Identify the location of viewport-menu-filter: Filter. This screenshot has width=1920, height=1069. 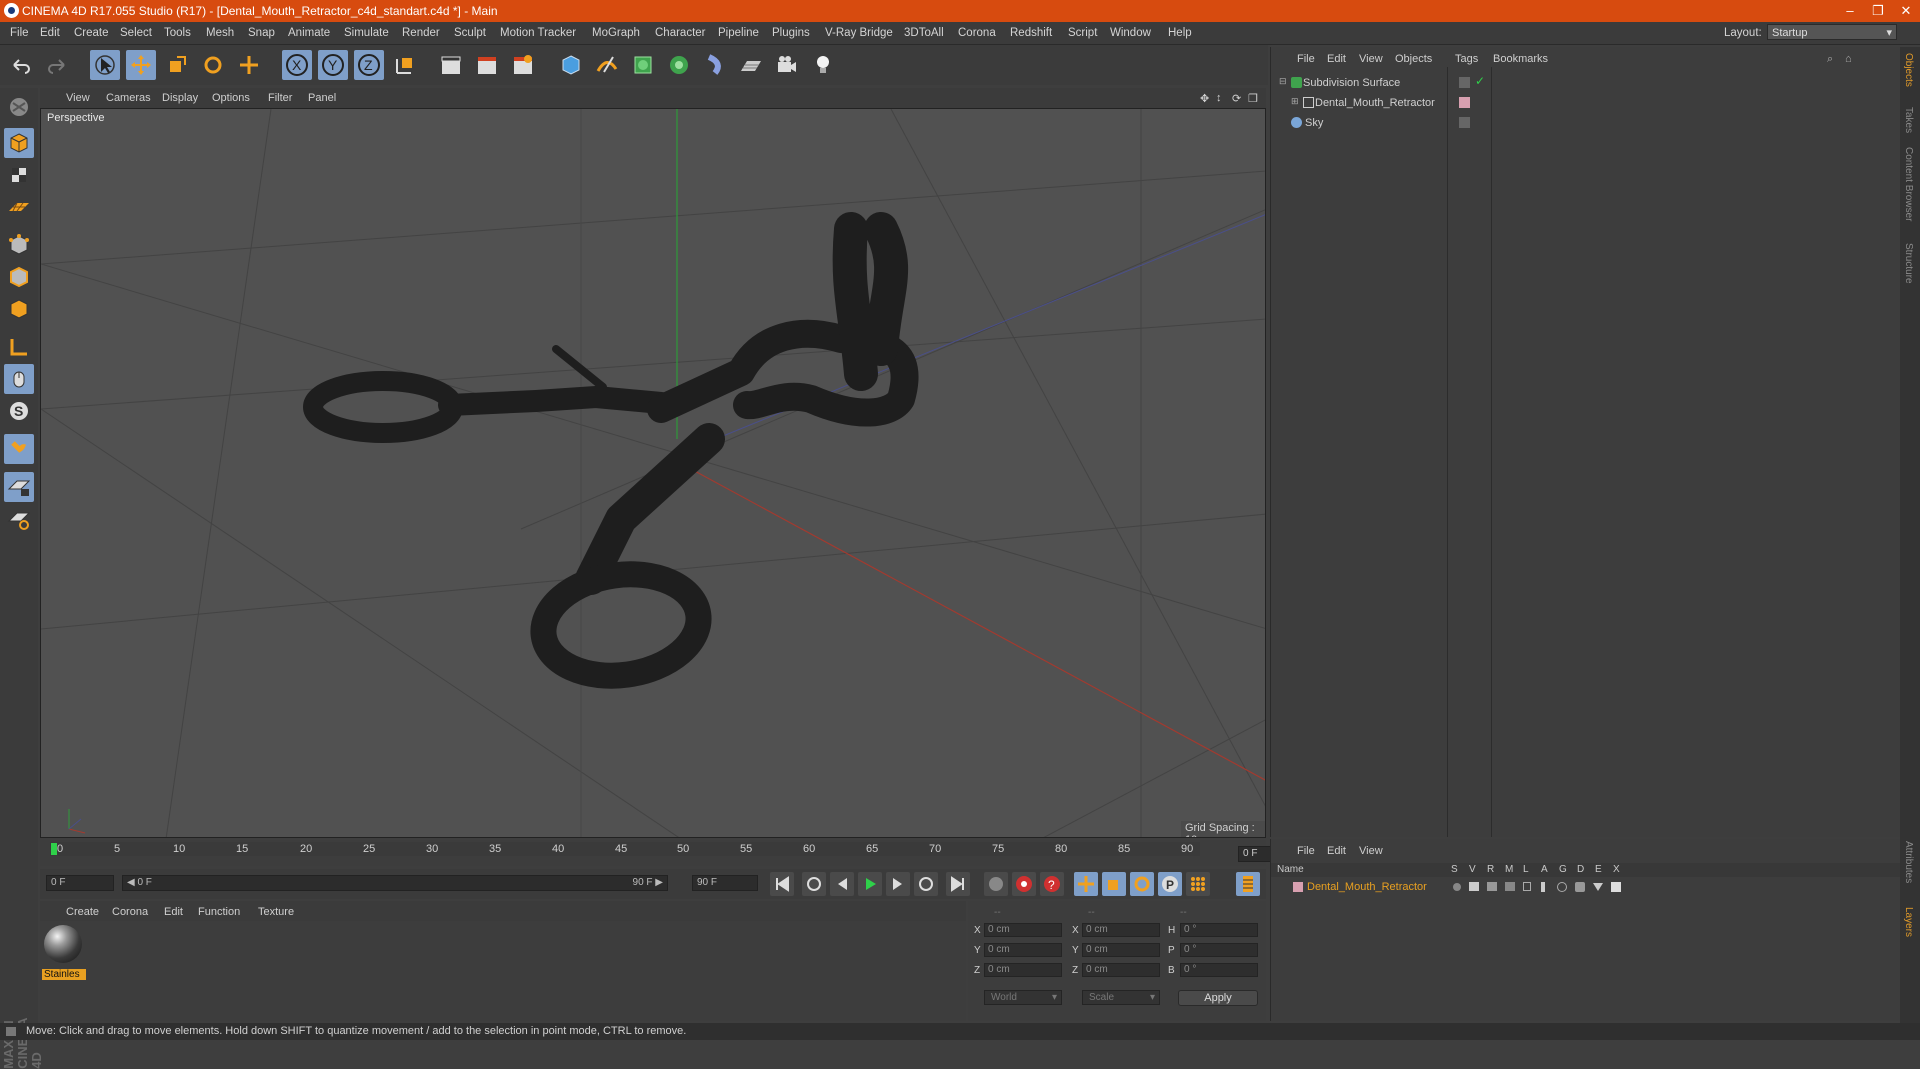
(280, 98).